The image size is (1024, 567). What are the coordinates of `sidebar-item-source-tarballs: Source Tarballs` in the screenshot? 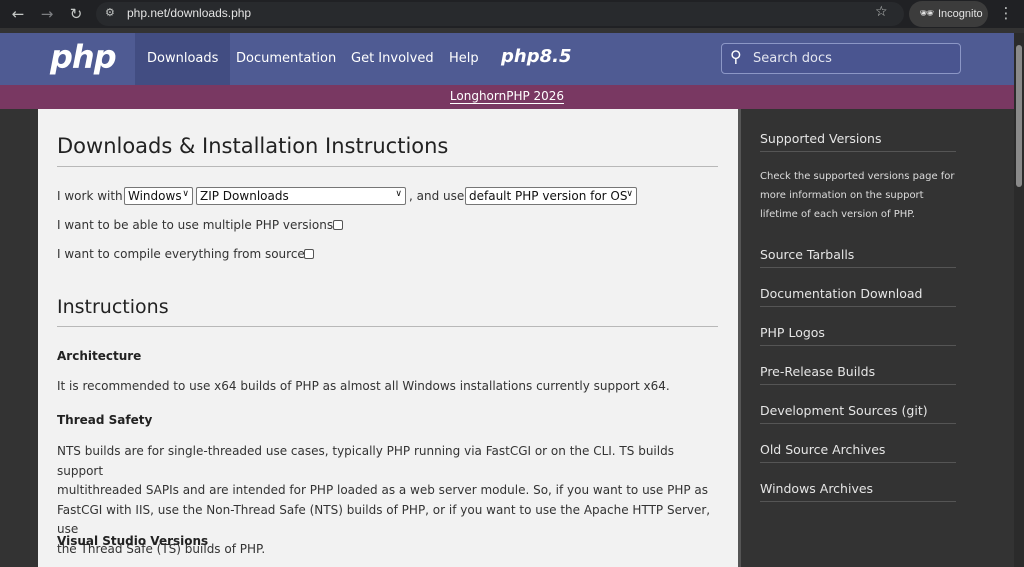 It's located at (858, 257).